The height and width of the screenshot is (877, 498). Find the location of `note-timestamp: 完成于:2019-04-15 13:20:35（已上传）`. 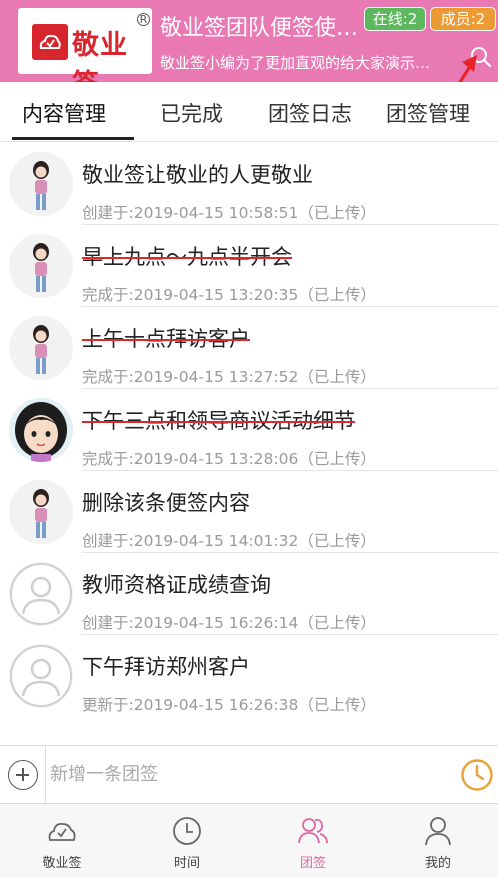

note-timestamp: 完成于:2019-04-15 13:20:35（已上传） is located at coordinates (229, 295).